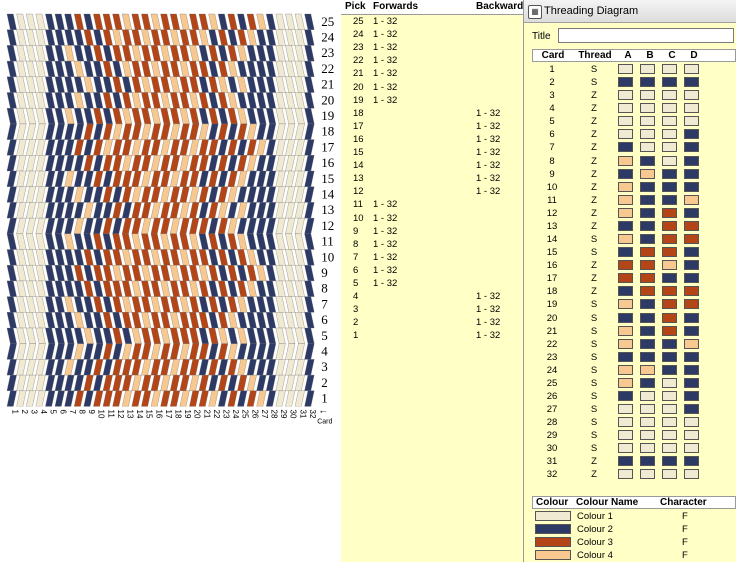  What do you see at coordinates (634, 516) in the screenshot?
I see `colour-row: Colour 1 F` at bounding box center [634, 516].